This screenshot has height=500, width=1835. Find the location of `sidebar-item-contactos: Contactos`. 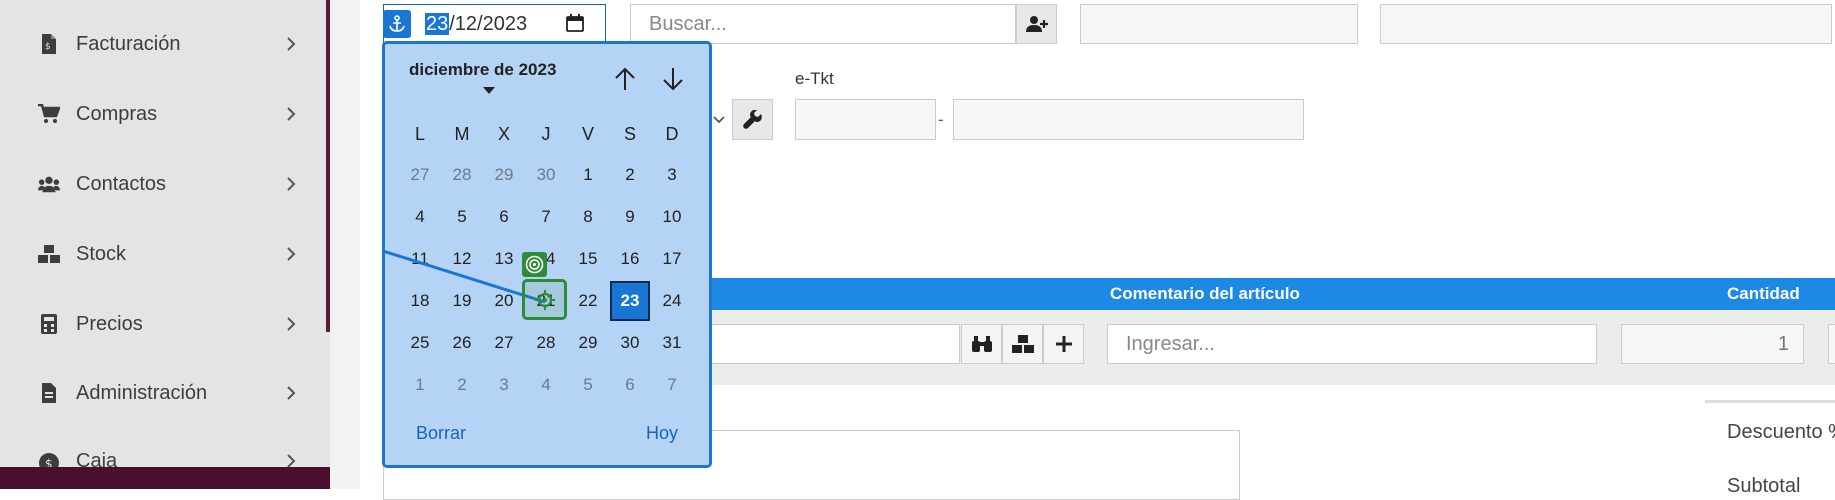

sidebar-item-contactos: Contactos is located at coordinates (160, 184).